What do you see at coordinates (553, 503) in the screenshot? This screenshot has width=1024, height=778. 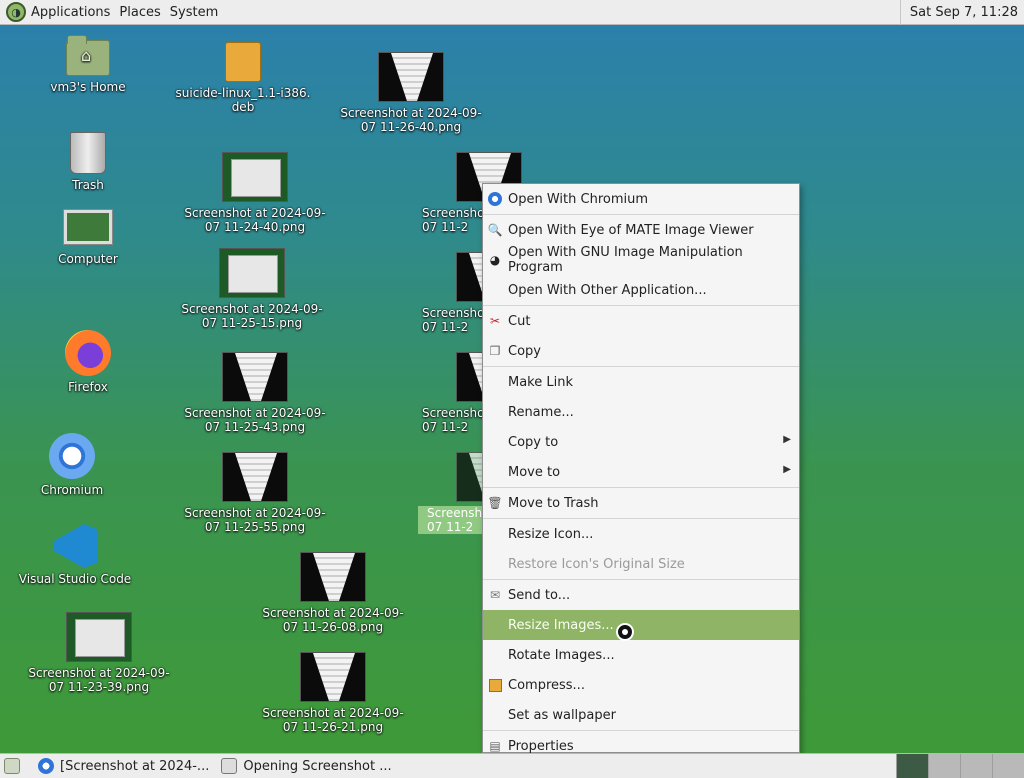 I see `menu-item-label: Move to Trash` at bounding box center [553, 503].